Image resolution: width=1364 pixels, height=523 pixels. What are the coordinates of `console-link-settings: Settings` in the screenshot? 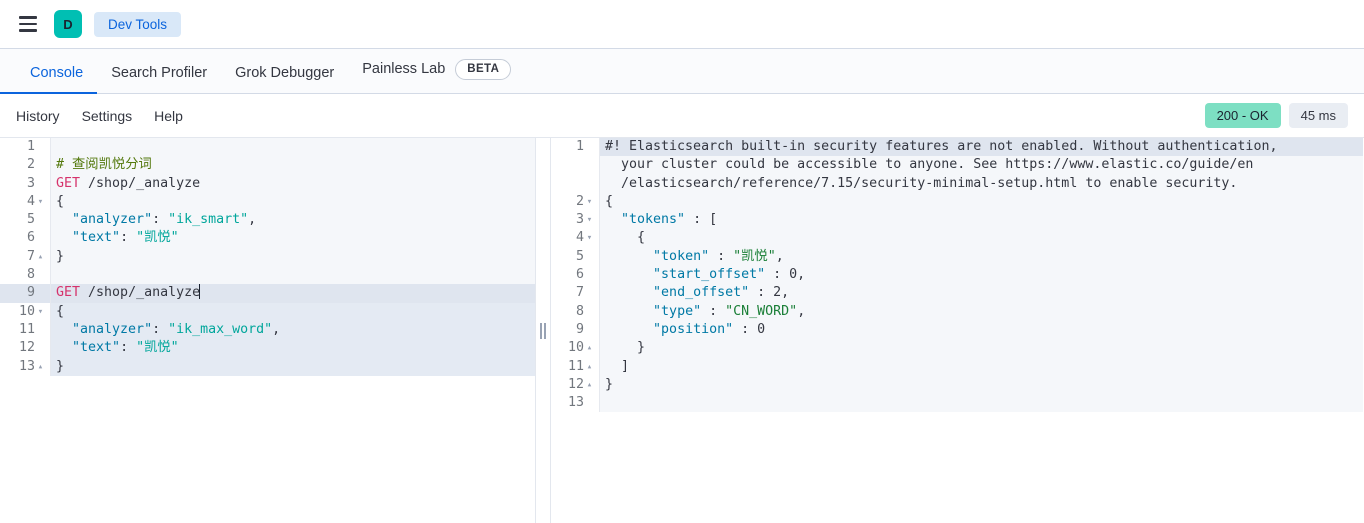 It's located at (107, 116).